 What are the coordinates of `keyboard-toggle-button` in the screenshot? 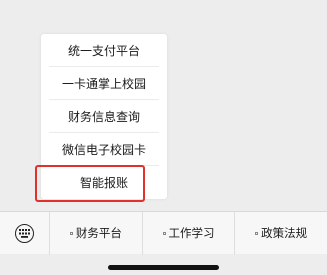 It's located at (25, 233).